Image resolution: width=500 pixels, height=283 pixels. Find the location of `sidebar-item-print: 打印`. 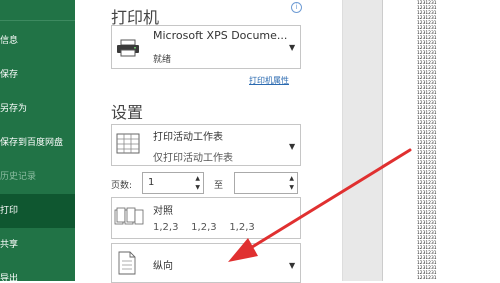

sidebar-item-print: 打印 is located at coordinates (37, 211).